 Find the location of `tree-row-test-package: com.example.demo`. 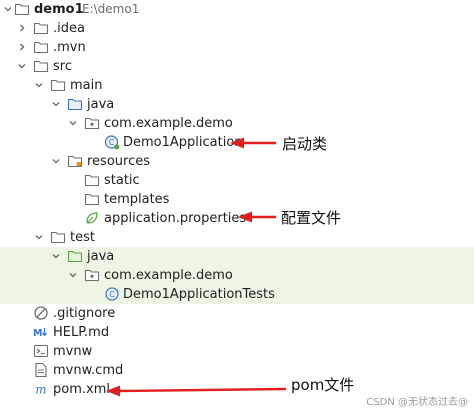

tree-row-test-package: com.example.demo is located at coordinates (237, 275).